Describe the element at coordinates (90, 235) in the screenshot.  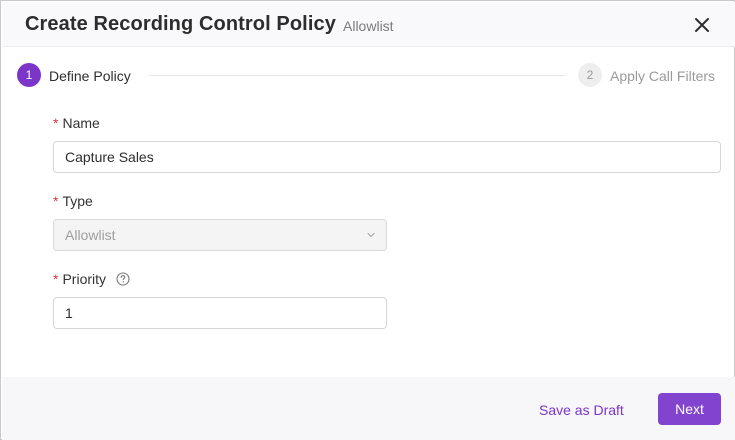
I see `type-select-value: Allowlist` at that location.